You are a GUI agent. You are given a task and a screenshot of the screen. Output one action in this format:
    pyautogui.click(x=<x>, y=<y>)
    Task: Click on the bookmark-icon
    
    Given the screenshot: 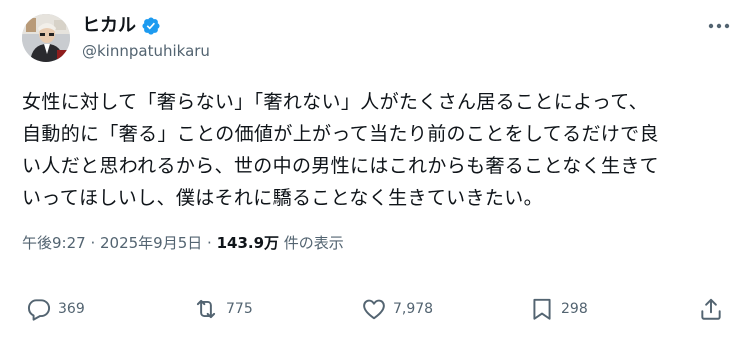 What is the action you would take?
    pyautogui.click(x=542, y=309)
    